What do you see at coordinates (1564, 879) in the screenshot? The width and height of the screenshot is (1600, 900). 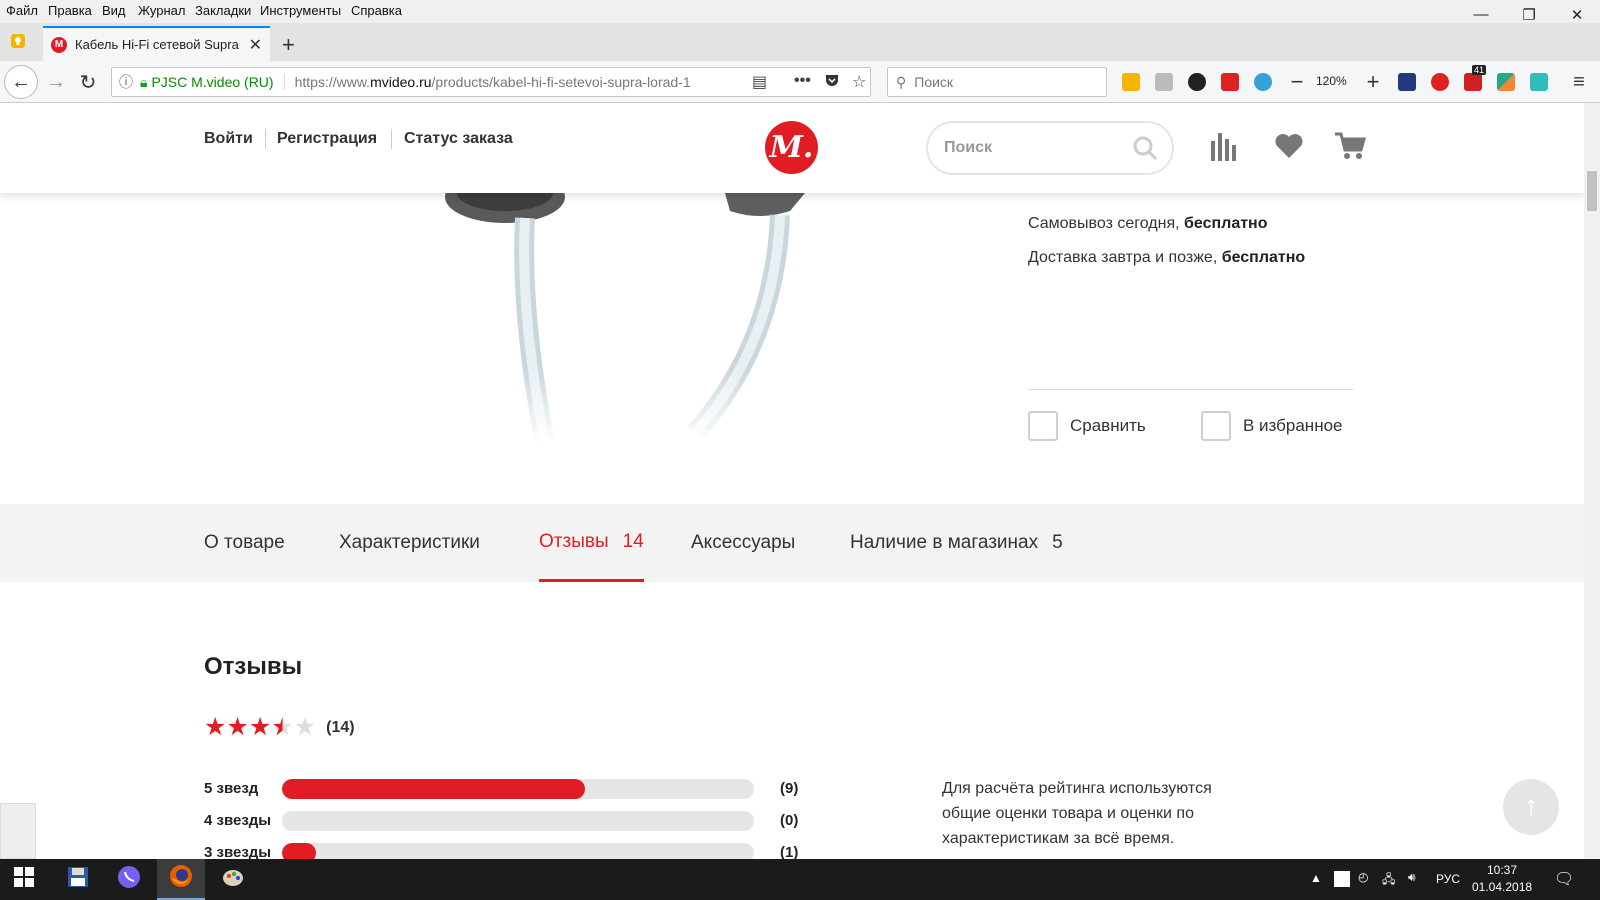 I see `notifications-icon: 🗨︎` at bounding box center [1564, 879].